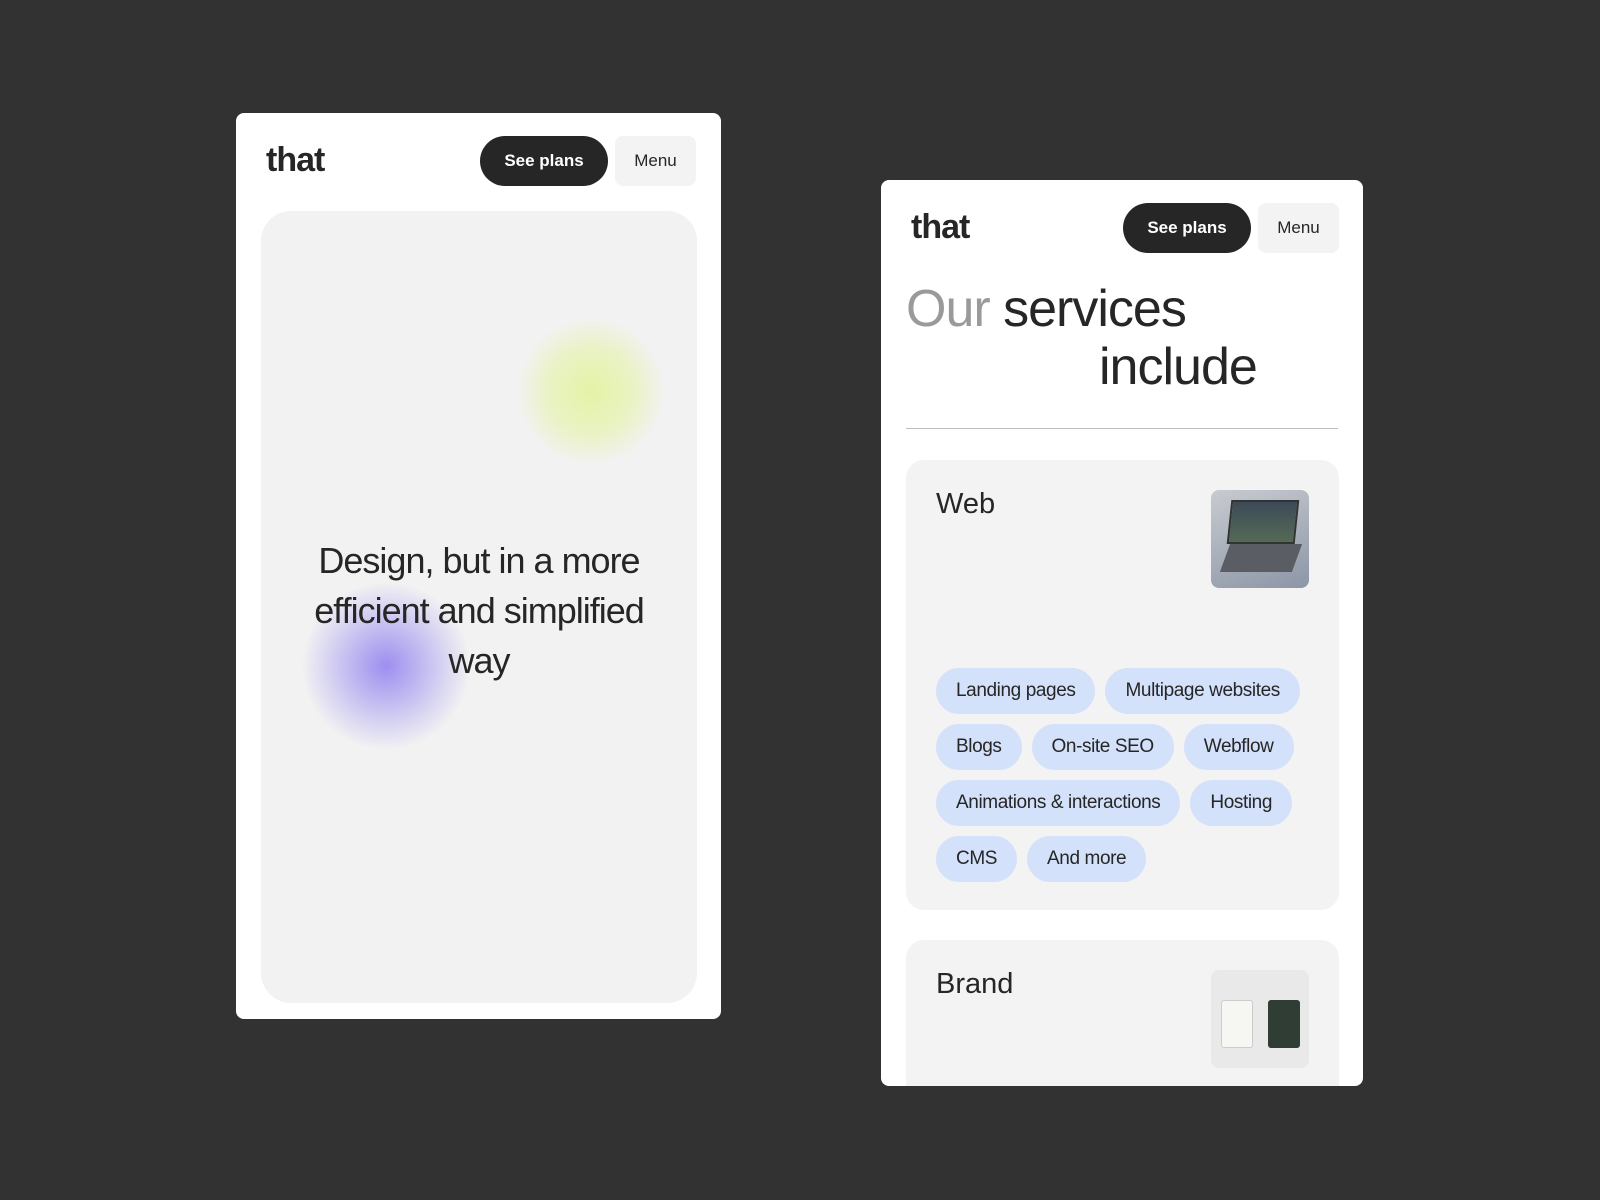  What do you see at coordinates (1260, 1019) in the screenshot?
I see `badge-image` at bounding box center [1260, 1019].